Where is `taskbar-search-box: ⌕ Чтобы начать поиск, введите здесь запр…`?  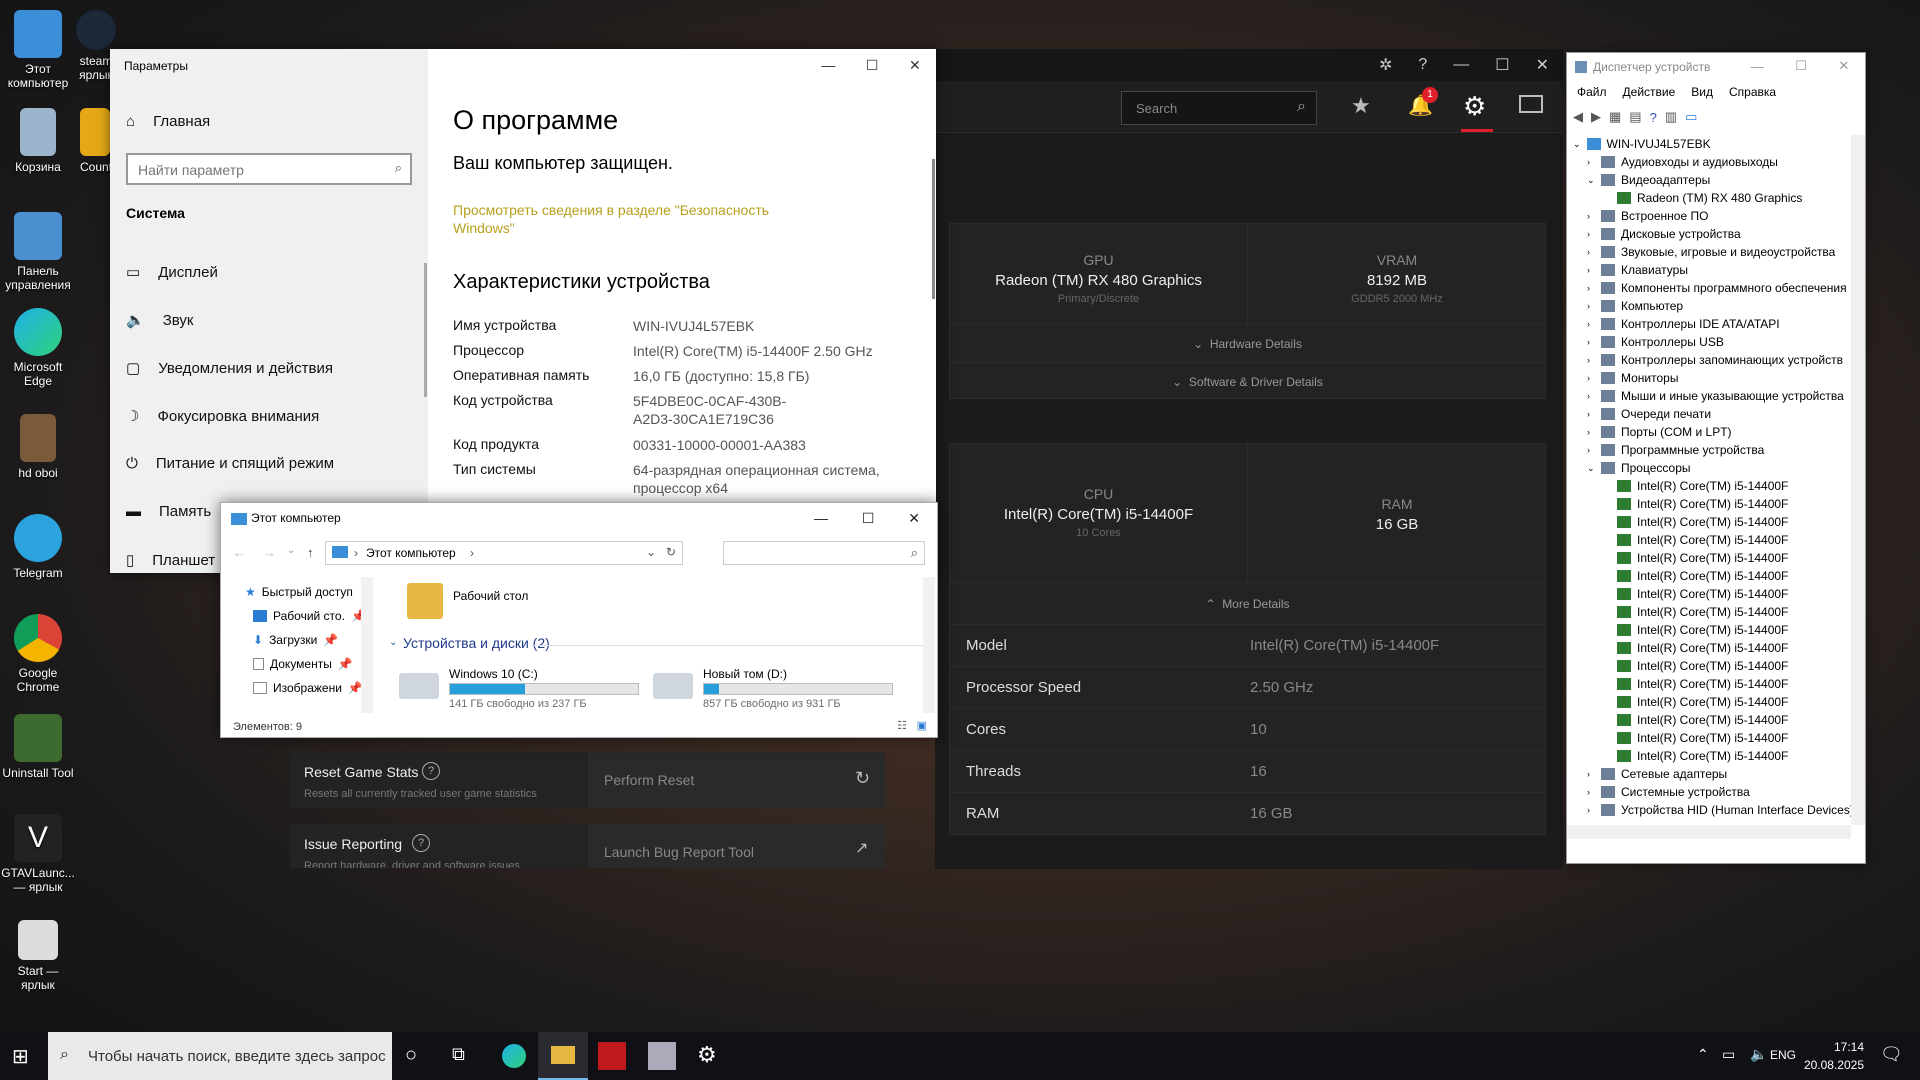
taskbar-search-box: ⌕ Чтобы начать поиск, введите здесь запр… is located at coordinates (220, 1056).